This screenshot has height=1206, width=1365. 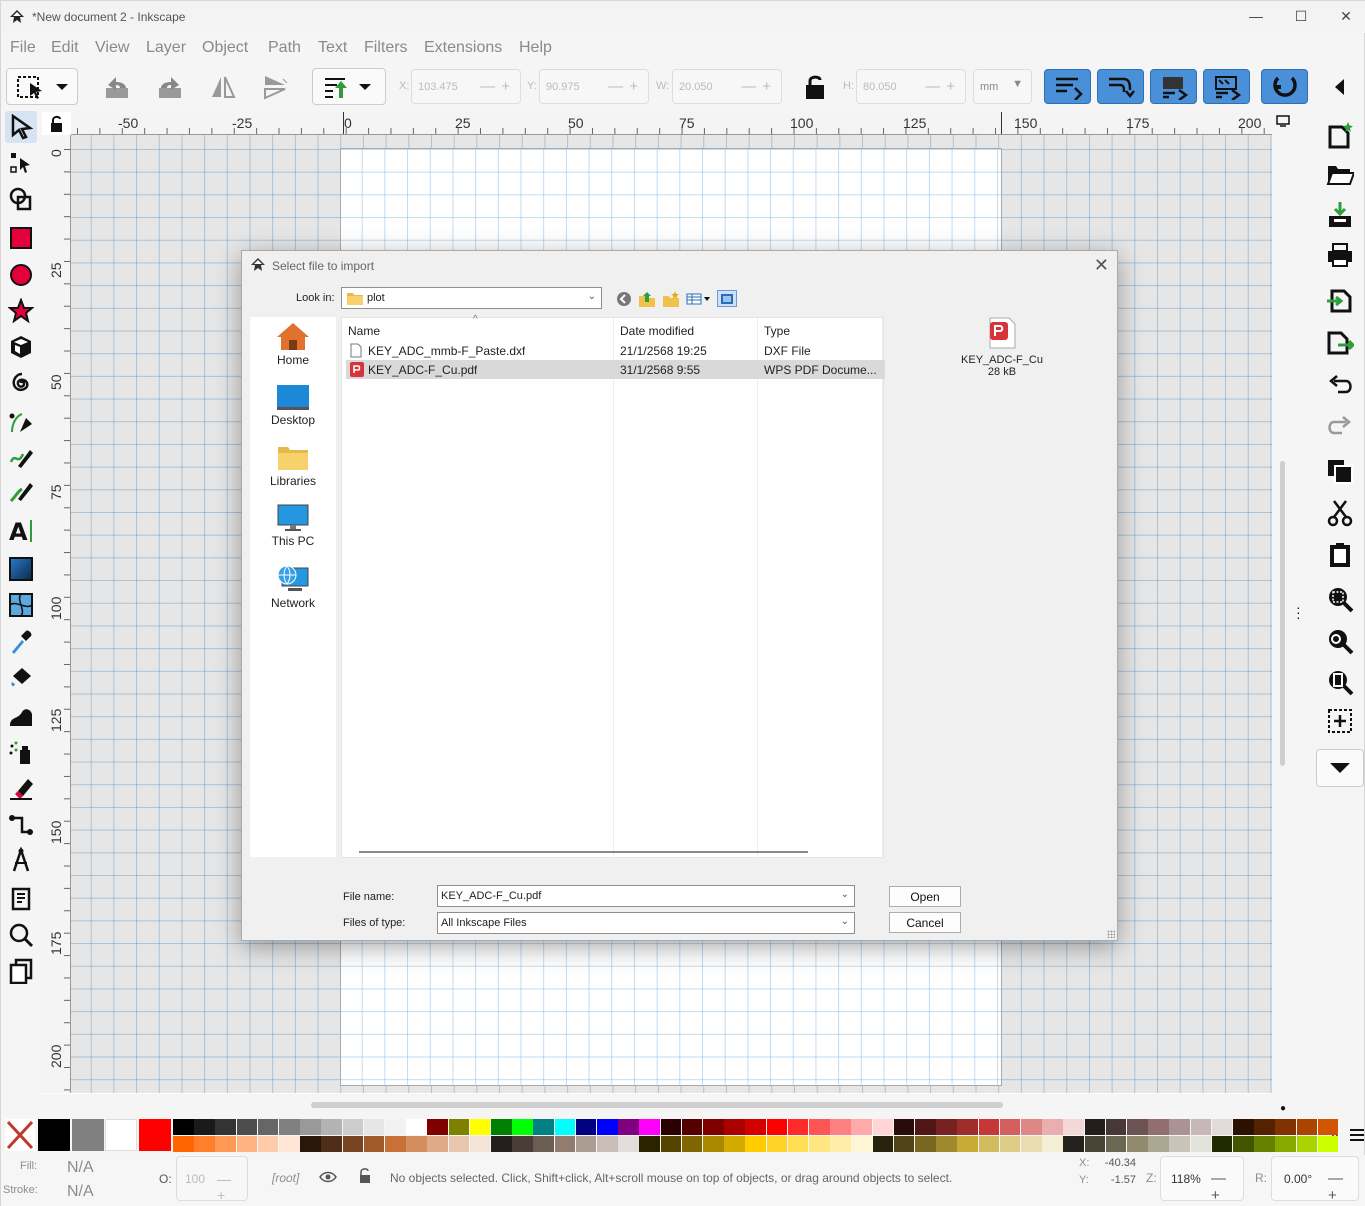 I want to click on up-folder-icon, so click(x=647, y=298).